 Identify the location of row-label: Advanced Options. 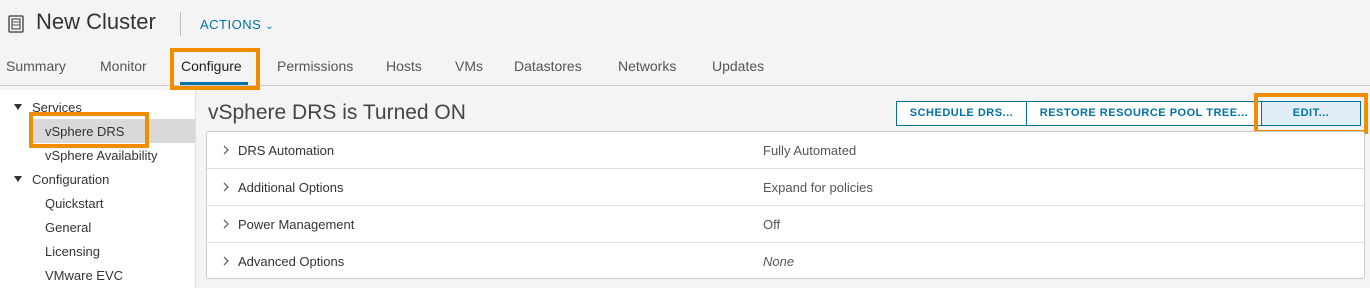
(291, 261).